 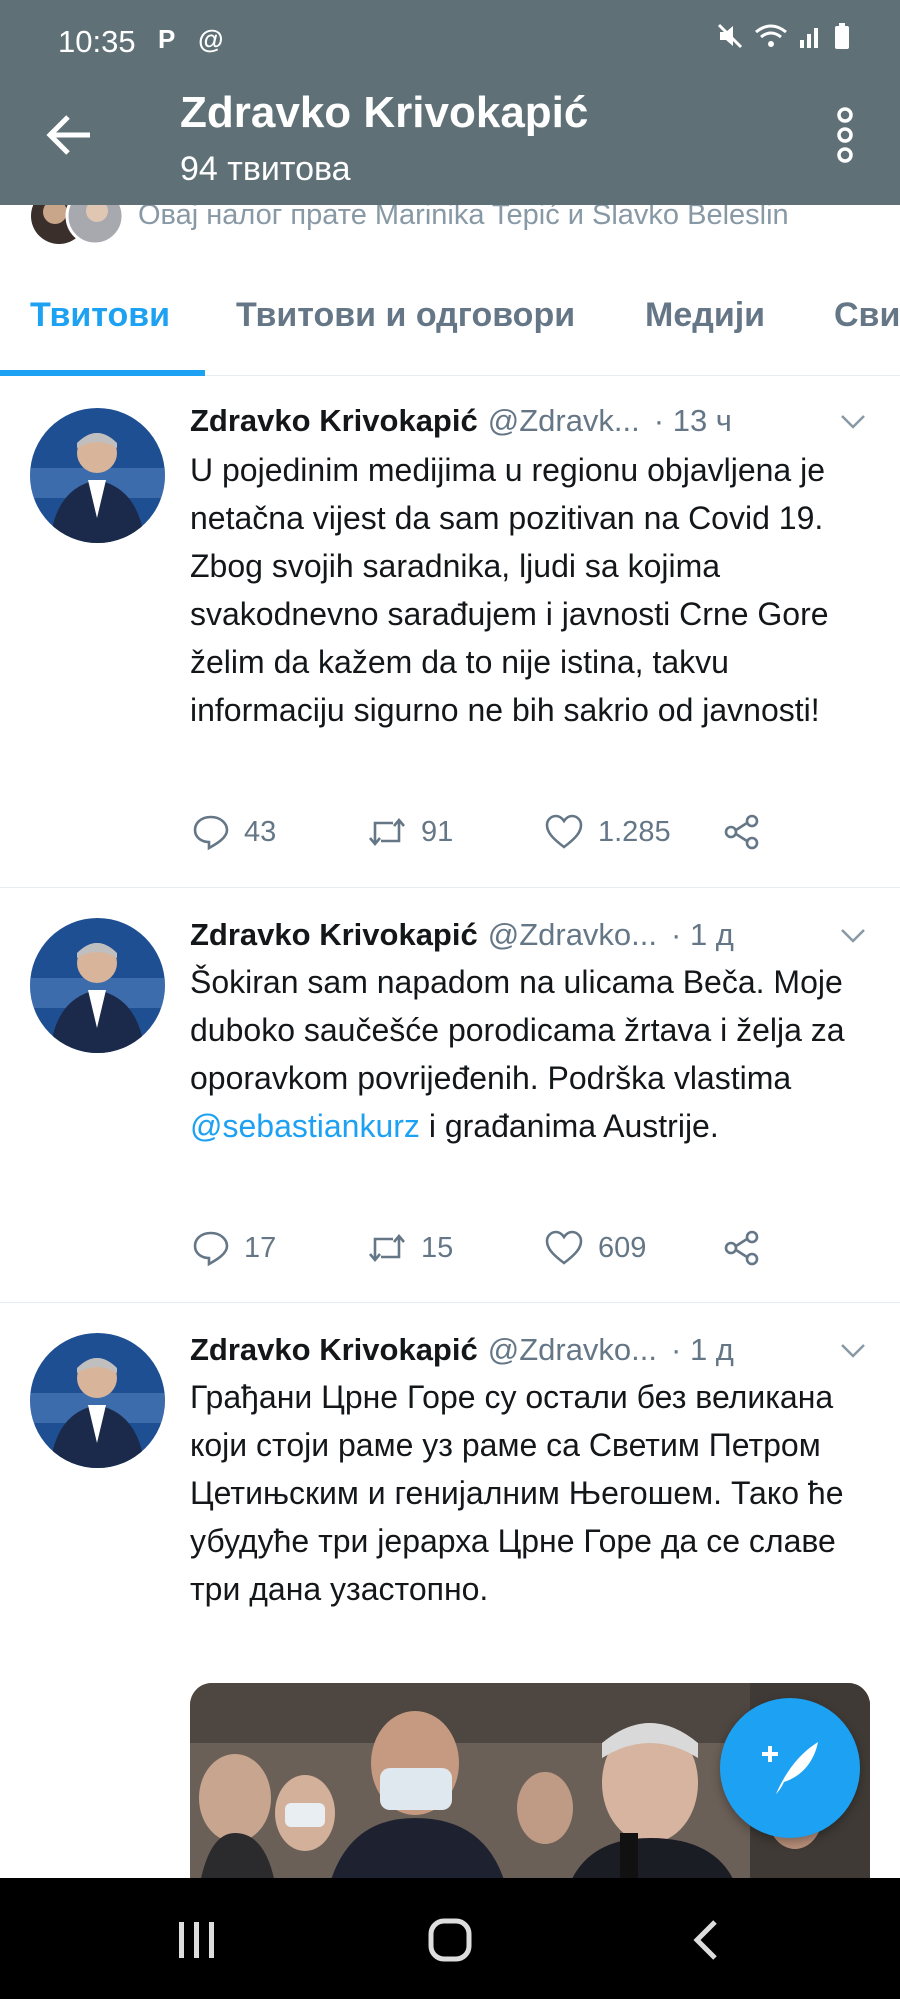 I want to click on notification-icons: P @, so click(x=195, y=39).